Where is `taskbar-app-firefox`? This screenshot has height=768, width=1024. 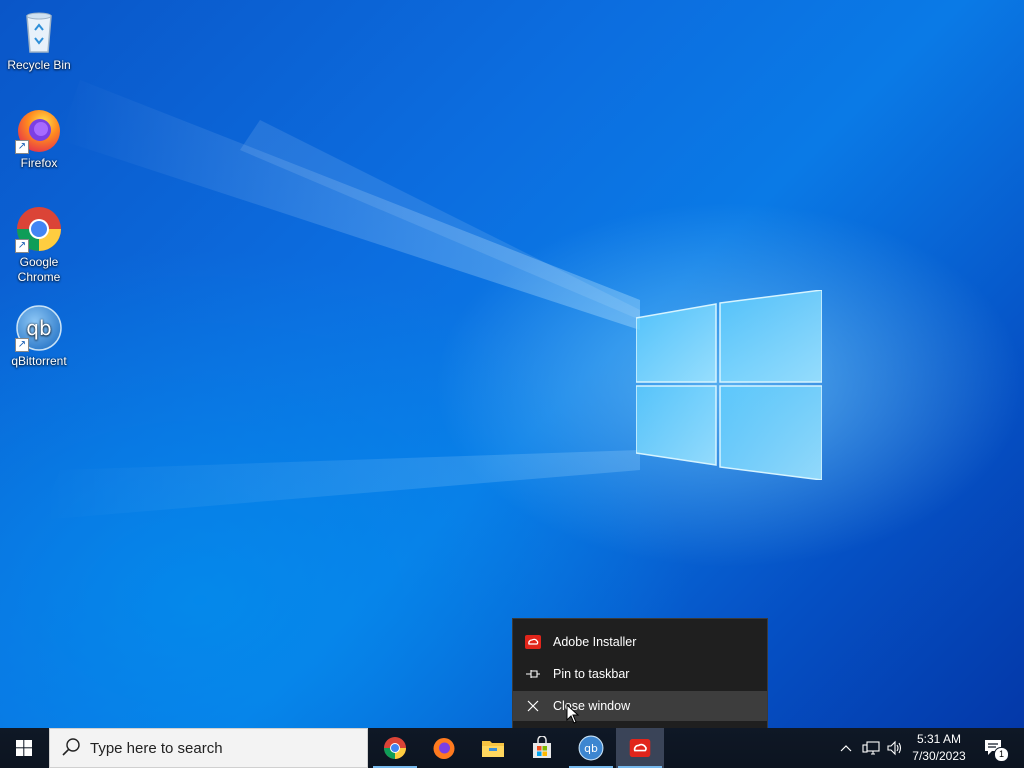 taskbar-app-firefox is located at coordinates (444, 748).